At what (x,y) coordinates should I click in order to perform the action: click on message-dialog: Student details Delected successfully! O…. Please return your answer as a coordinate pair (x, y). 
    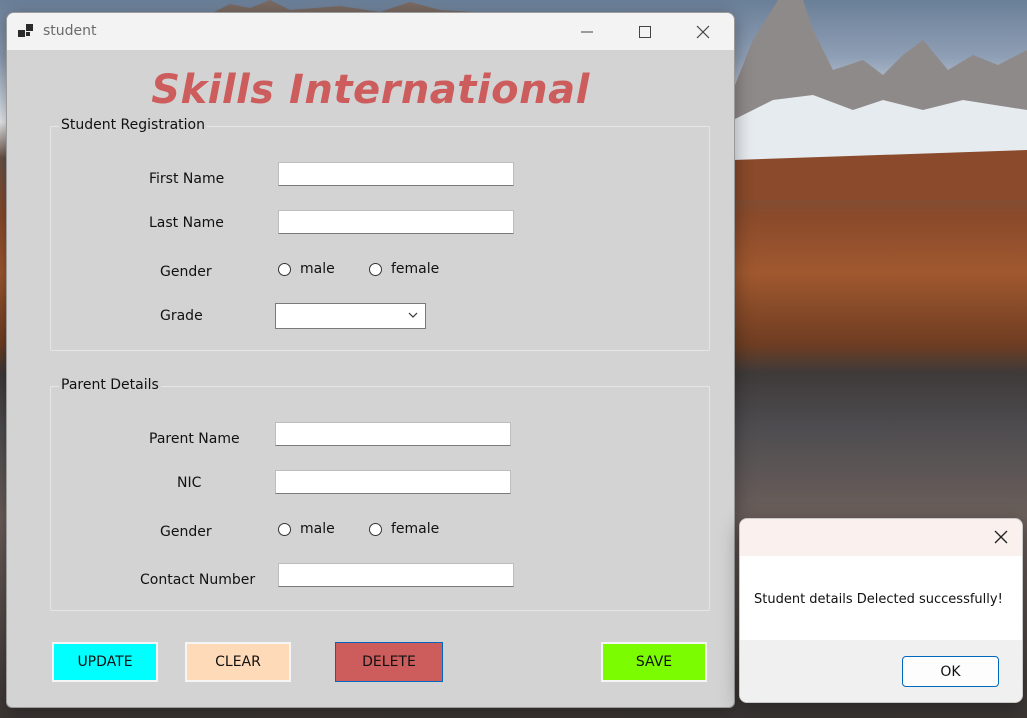
    Looking at the image, I should click on (881, 610).